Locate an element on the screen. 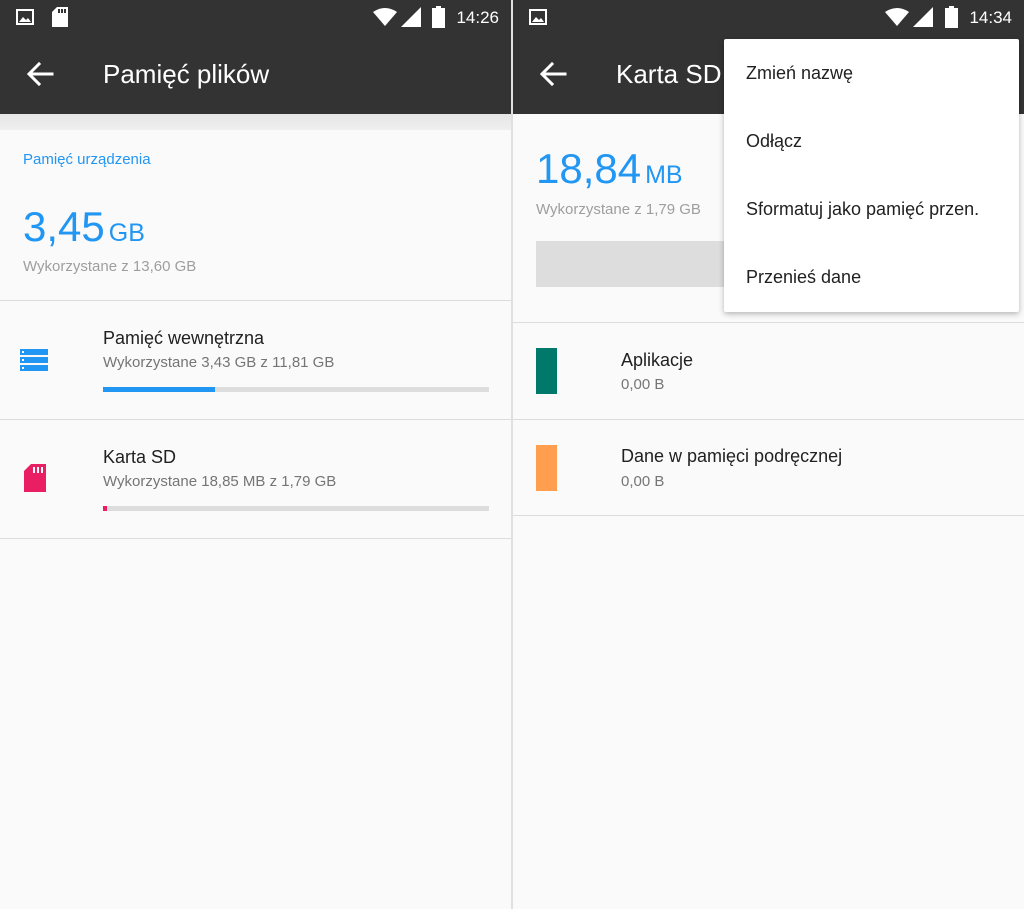  volume-summary: Wykorzystane 3,43 GB z 11,81 GB is located at coordinates (219, 362).